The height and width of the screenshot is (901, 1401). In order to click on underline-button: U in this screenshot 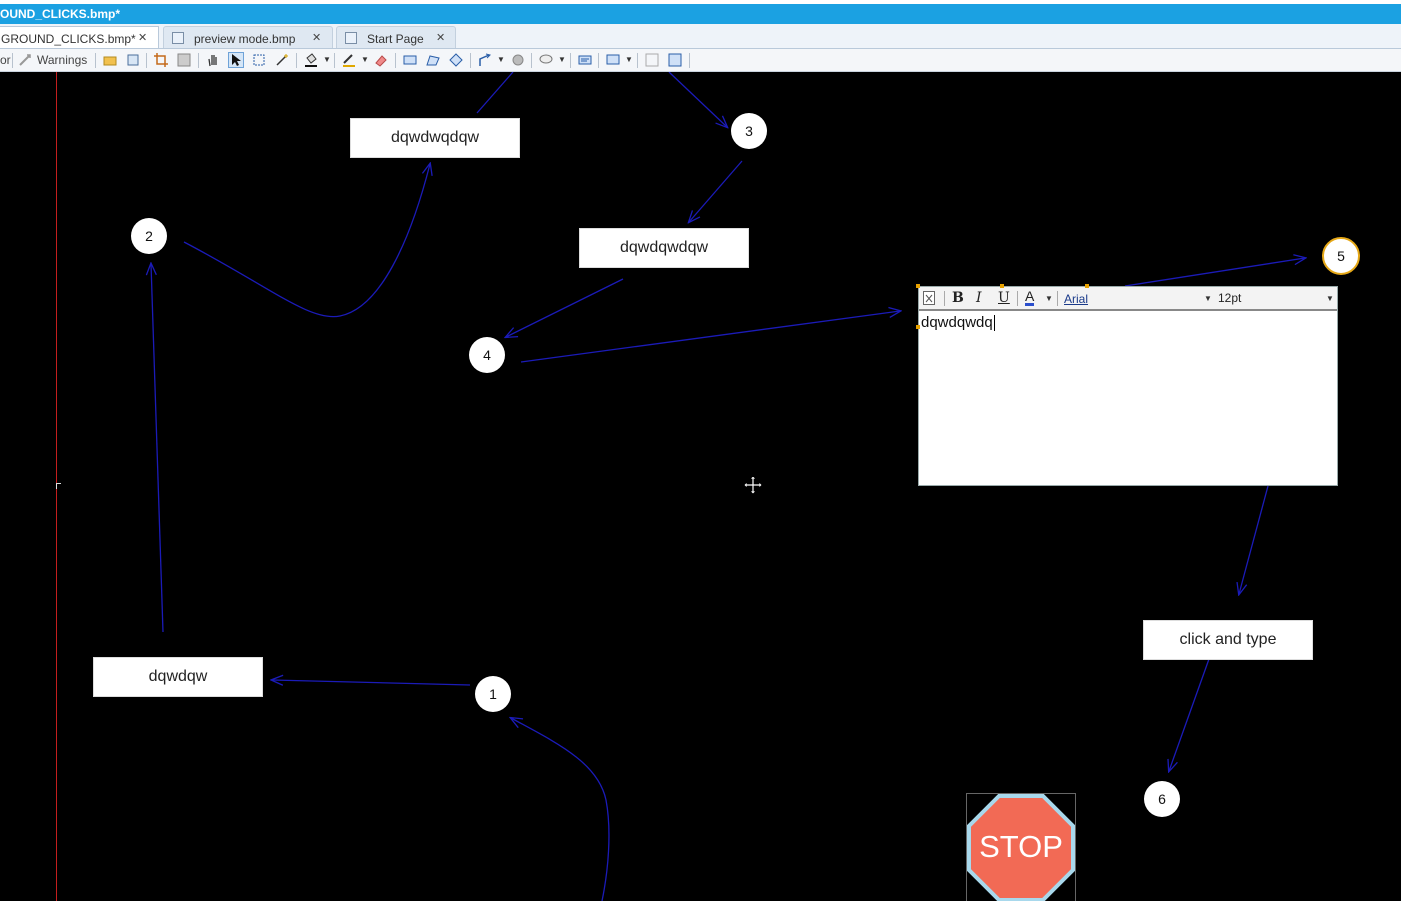, I will do `click(1004, 298)`.